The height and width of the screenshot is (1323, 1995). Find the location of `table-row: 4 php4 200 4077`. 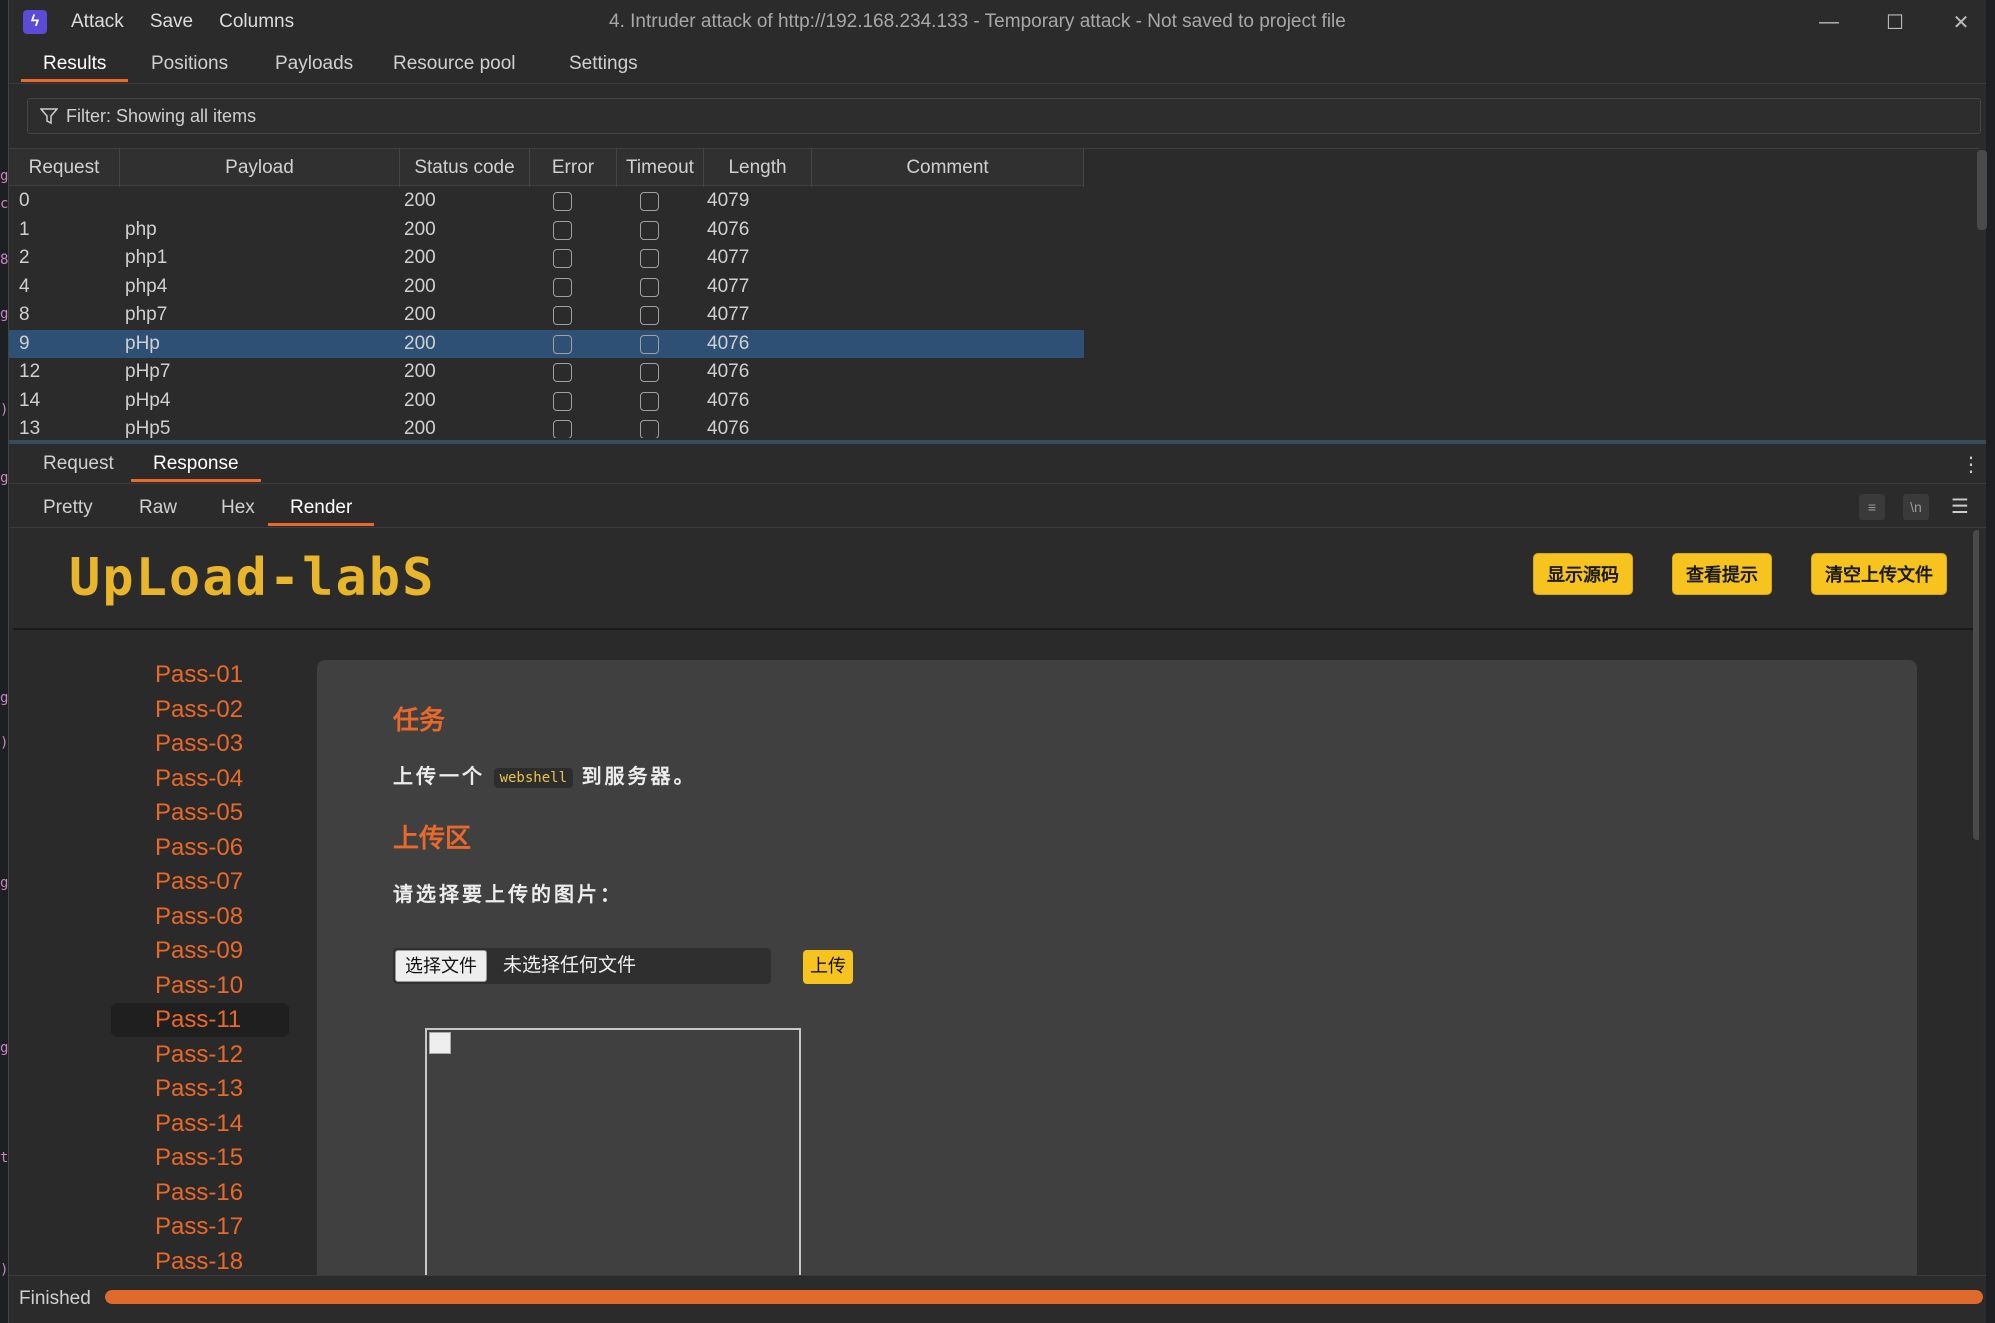

table-row: 4 php4 200 4077 is located at coordinates (546, 287).